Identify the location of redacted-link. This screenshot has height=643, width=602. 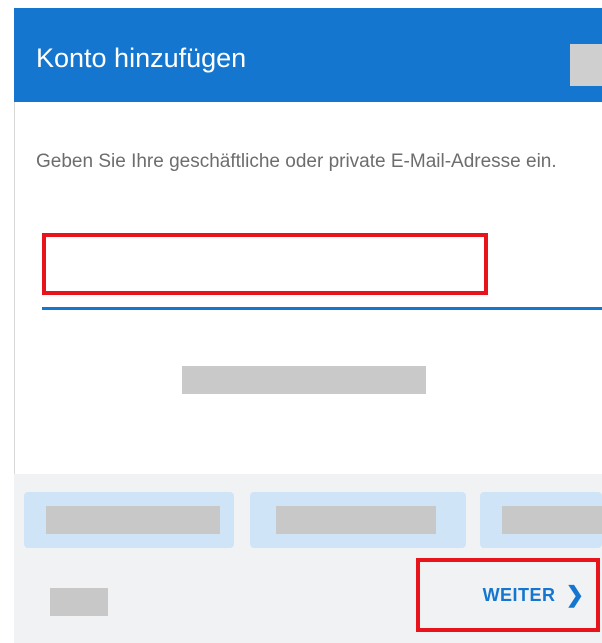
(304, 380).